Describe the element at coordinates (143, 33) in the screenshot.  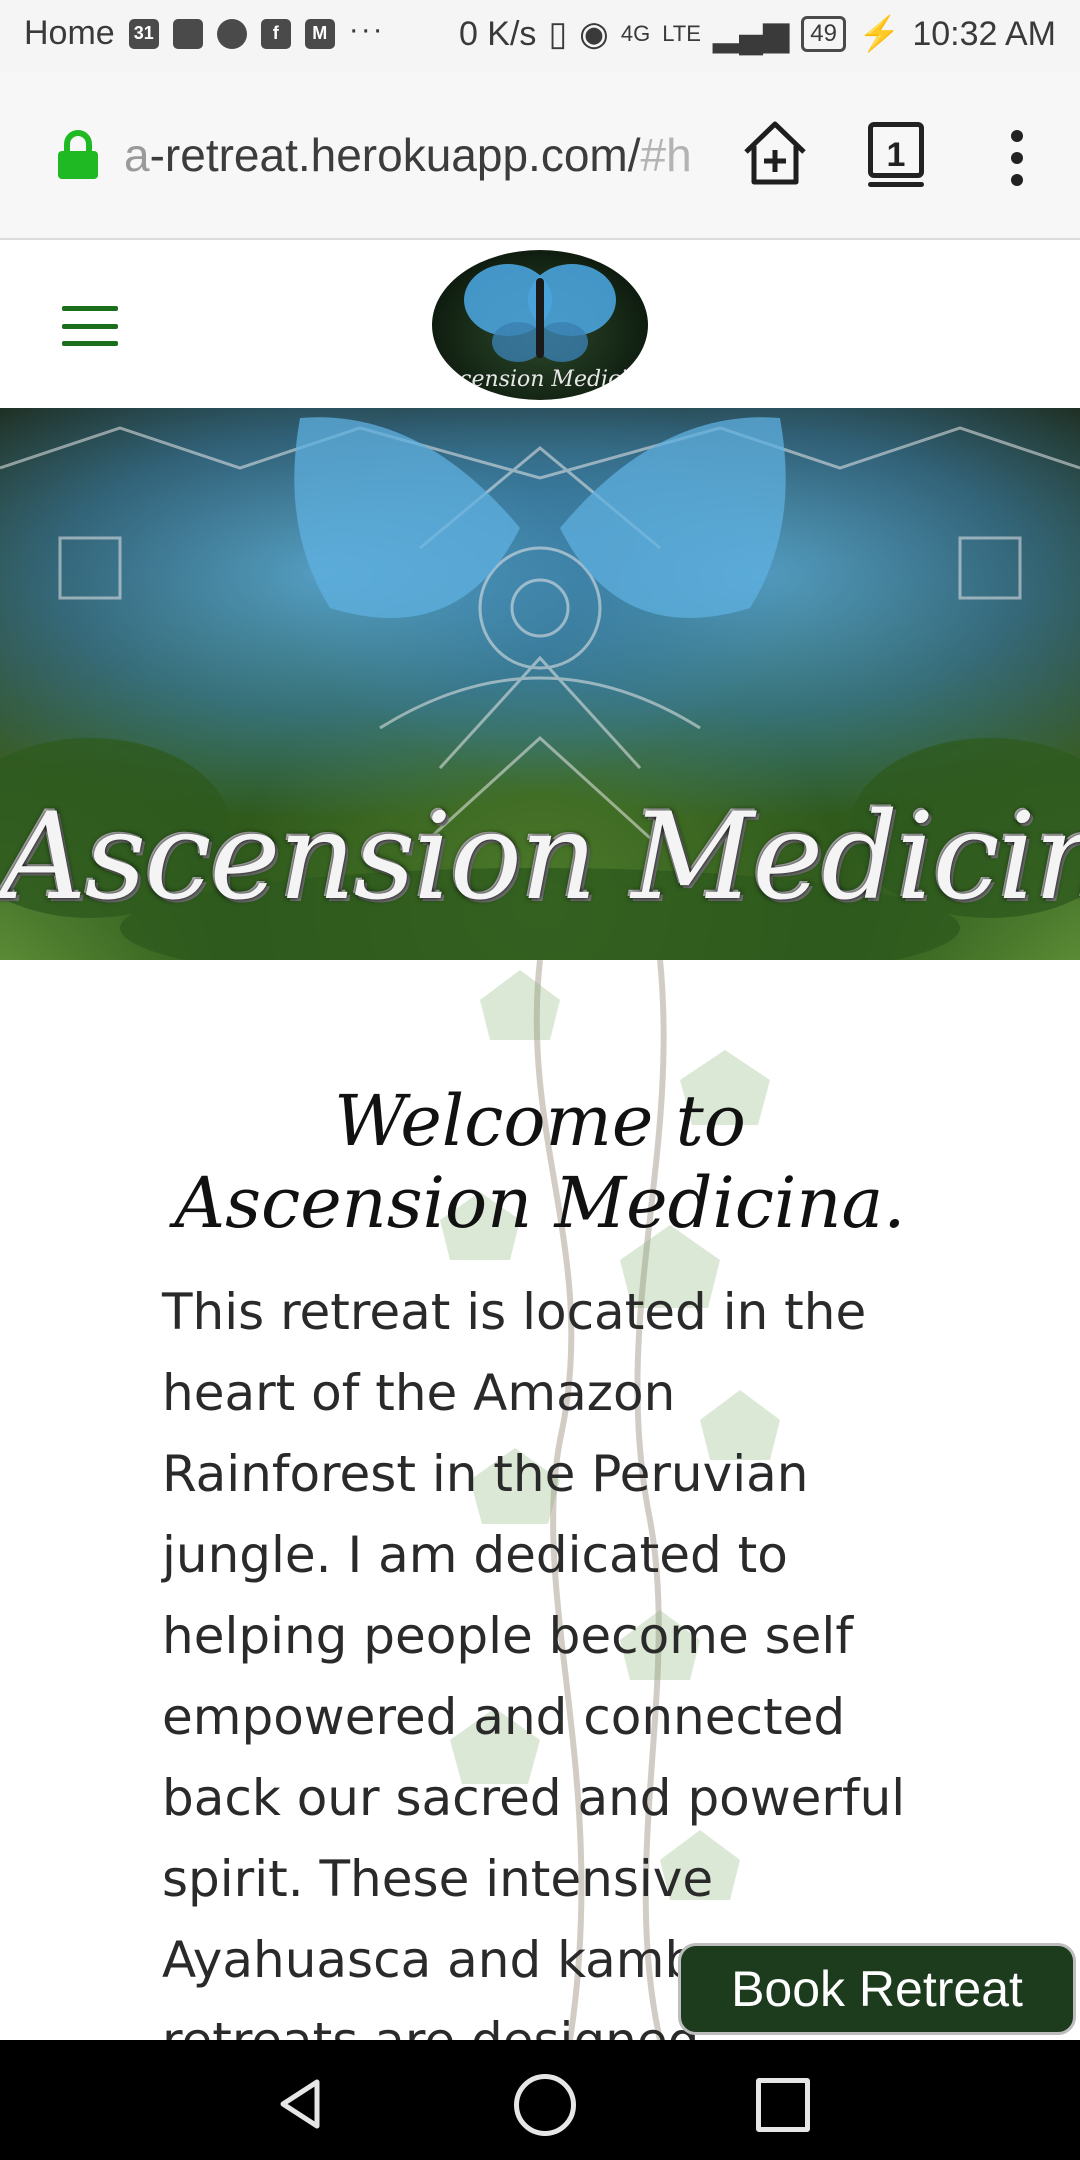
I see `calendar-icon: 31` at that location.